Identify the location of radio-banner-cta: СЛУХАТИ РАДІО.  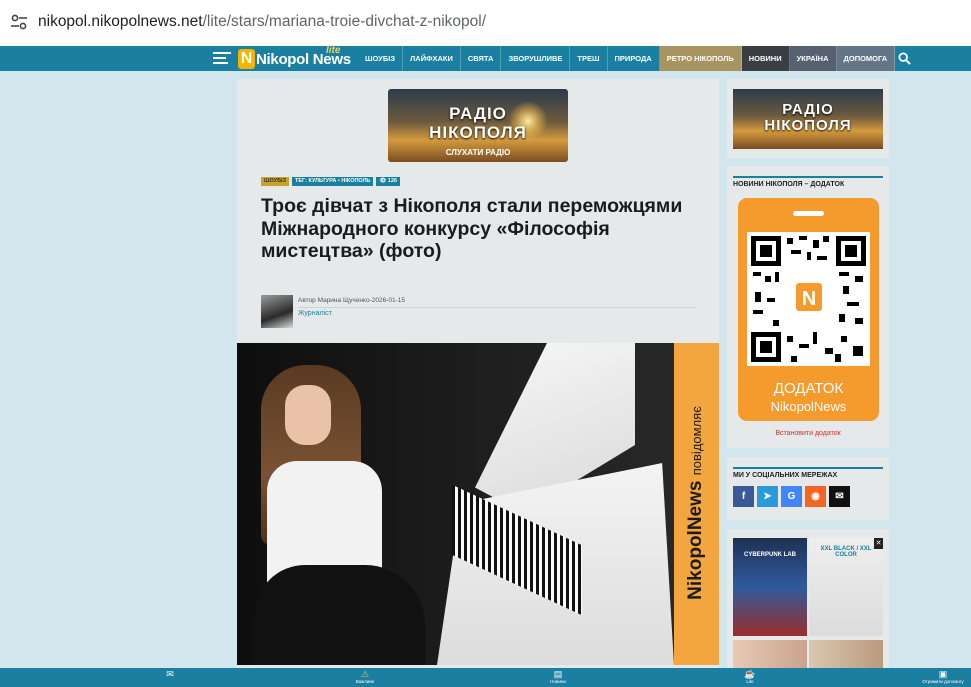
(478, 152).